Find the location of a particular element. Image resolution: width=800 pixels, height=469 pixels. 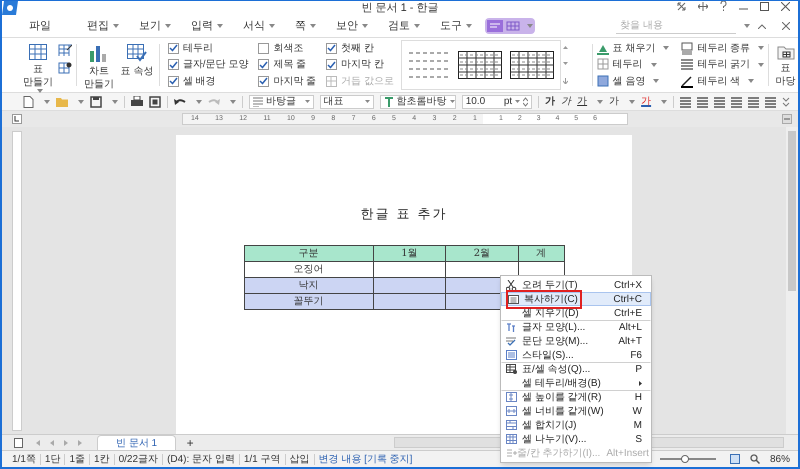

zoom-level: 86% is located at coordinates (780, 459).